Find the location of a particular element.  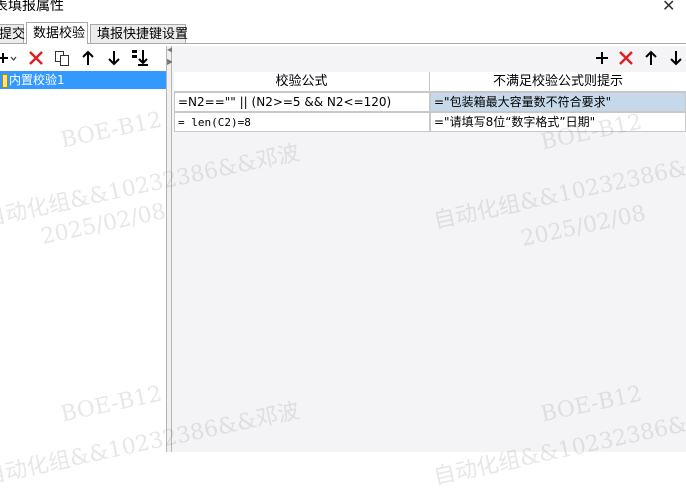

add-formula-button is located at coordinates (602, 58).